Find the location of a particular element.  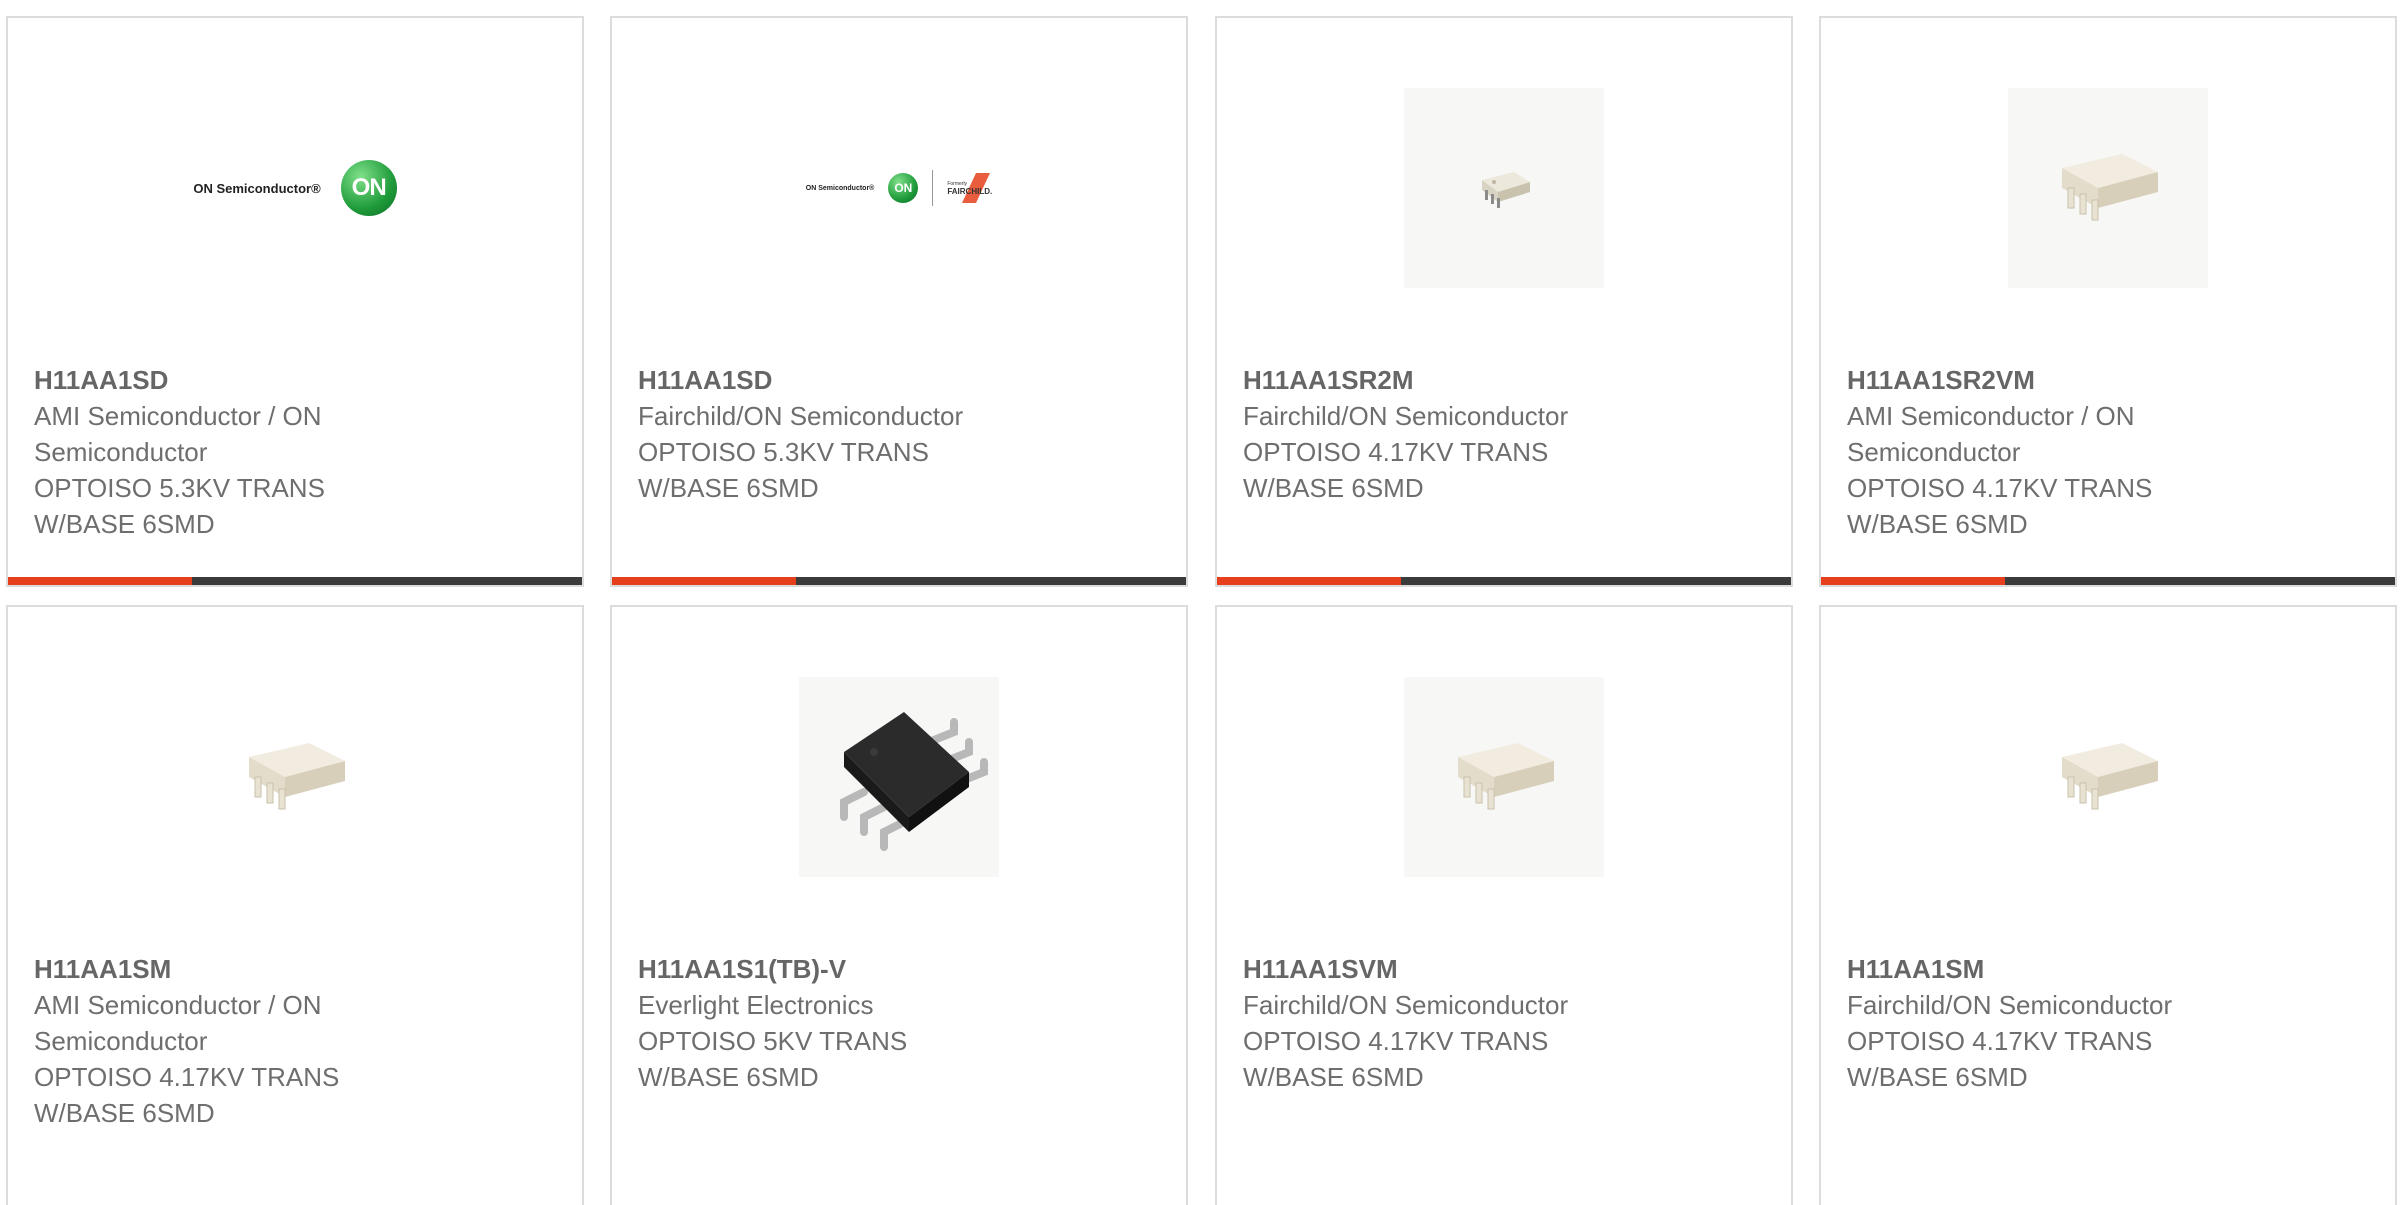

description: OPTOISO 5KV TRANS W/BASE 6SMD is located at coordinates (773, 1059).